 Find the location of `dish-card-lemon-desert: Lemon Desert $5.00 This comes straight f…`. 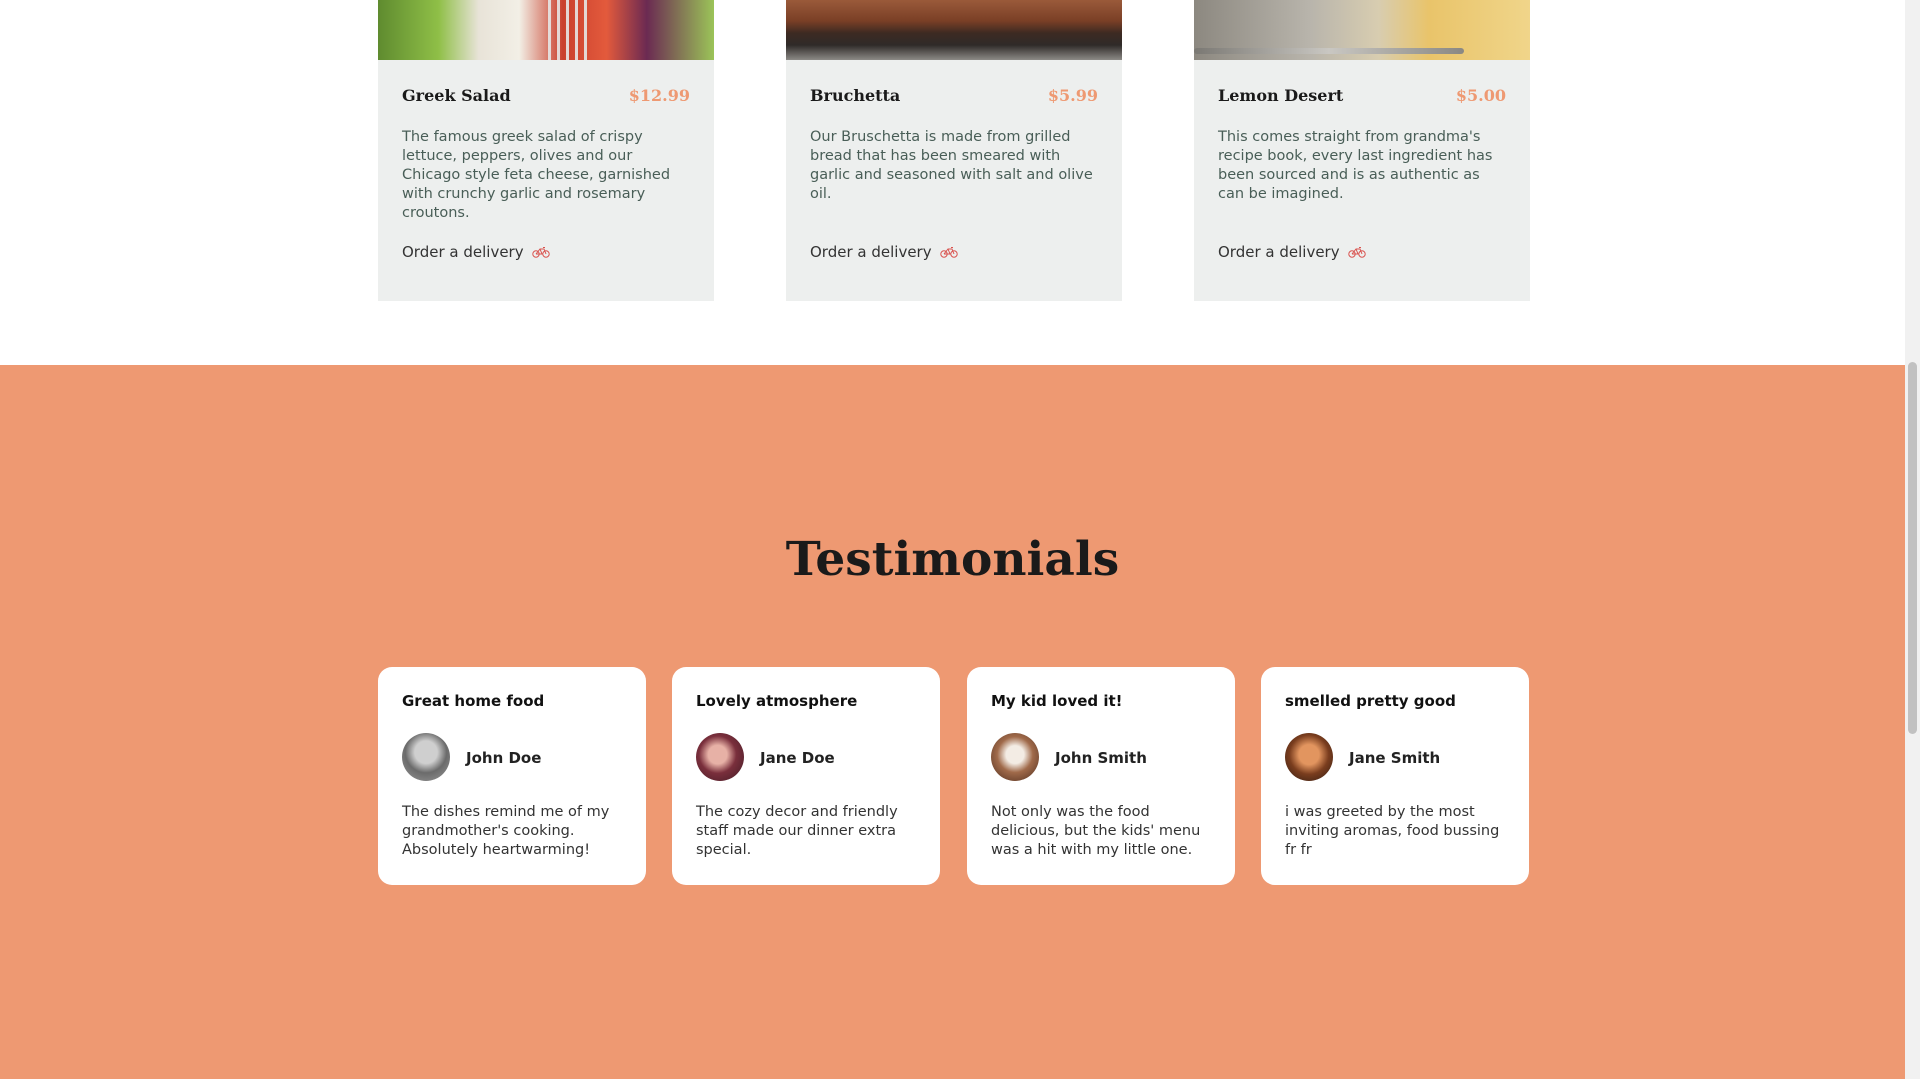

dish-card-lemon-desert: Lemon Desert $5.00 This comes straight f… is located at coordinates (1362, 150).